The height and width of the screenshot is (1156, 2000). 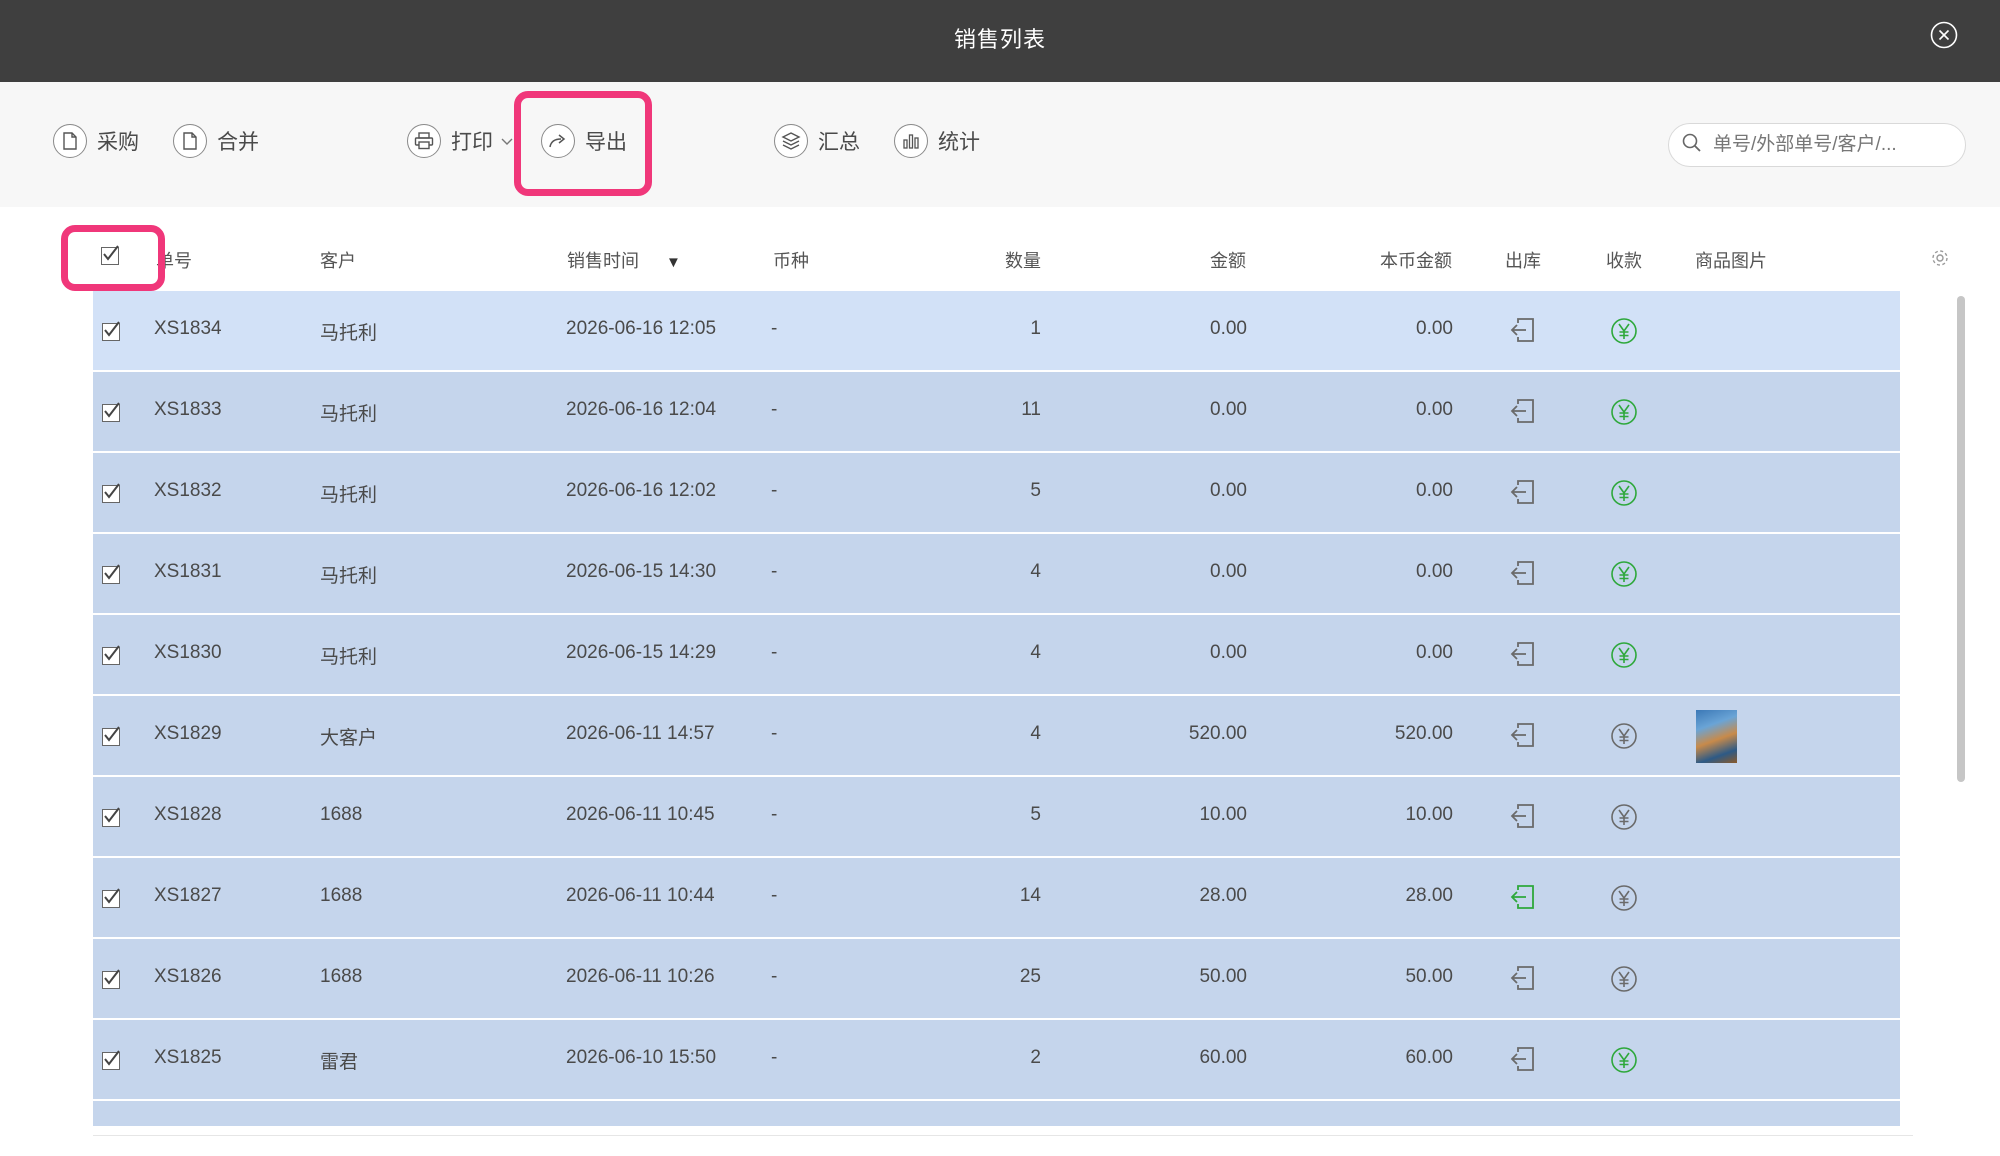 I want to click on sale-time-cell: 2026-06-11 10:45, so click(x=640, y=814).